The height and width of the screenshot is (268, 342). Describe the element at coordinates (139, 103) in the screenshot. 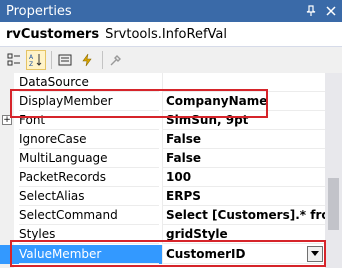

I see `highlight-box-displaymember` at that location.